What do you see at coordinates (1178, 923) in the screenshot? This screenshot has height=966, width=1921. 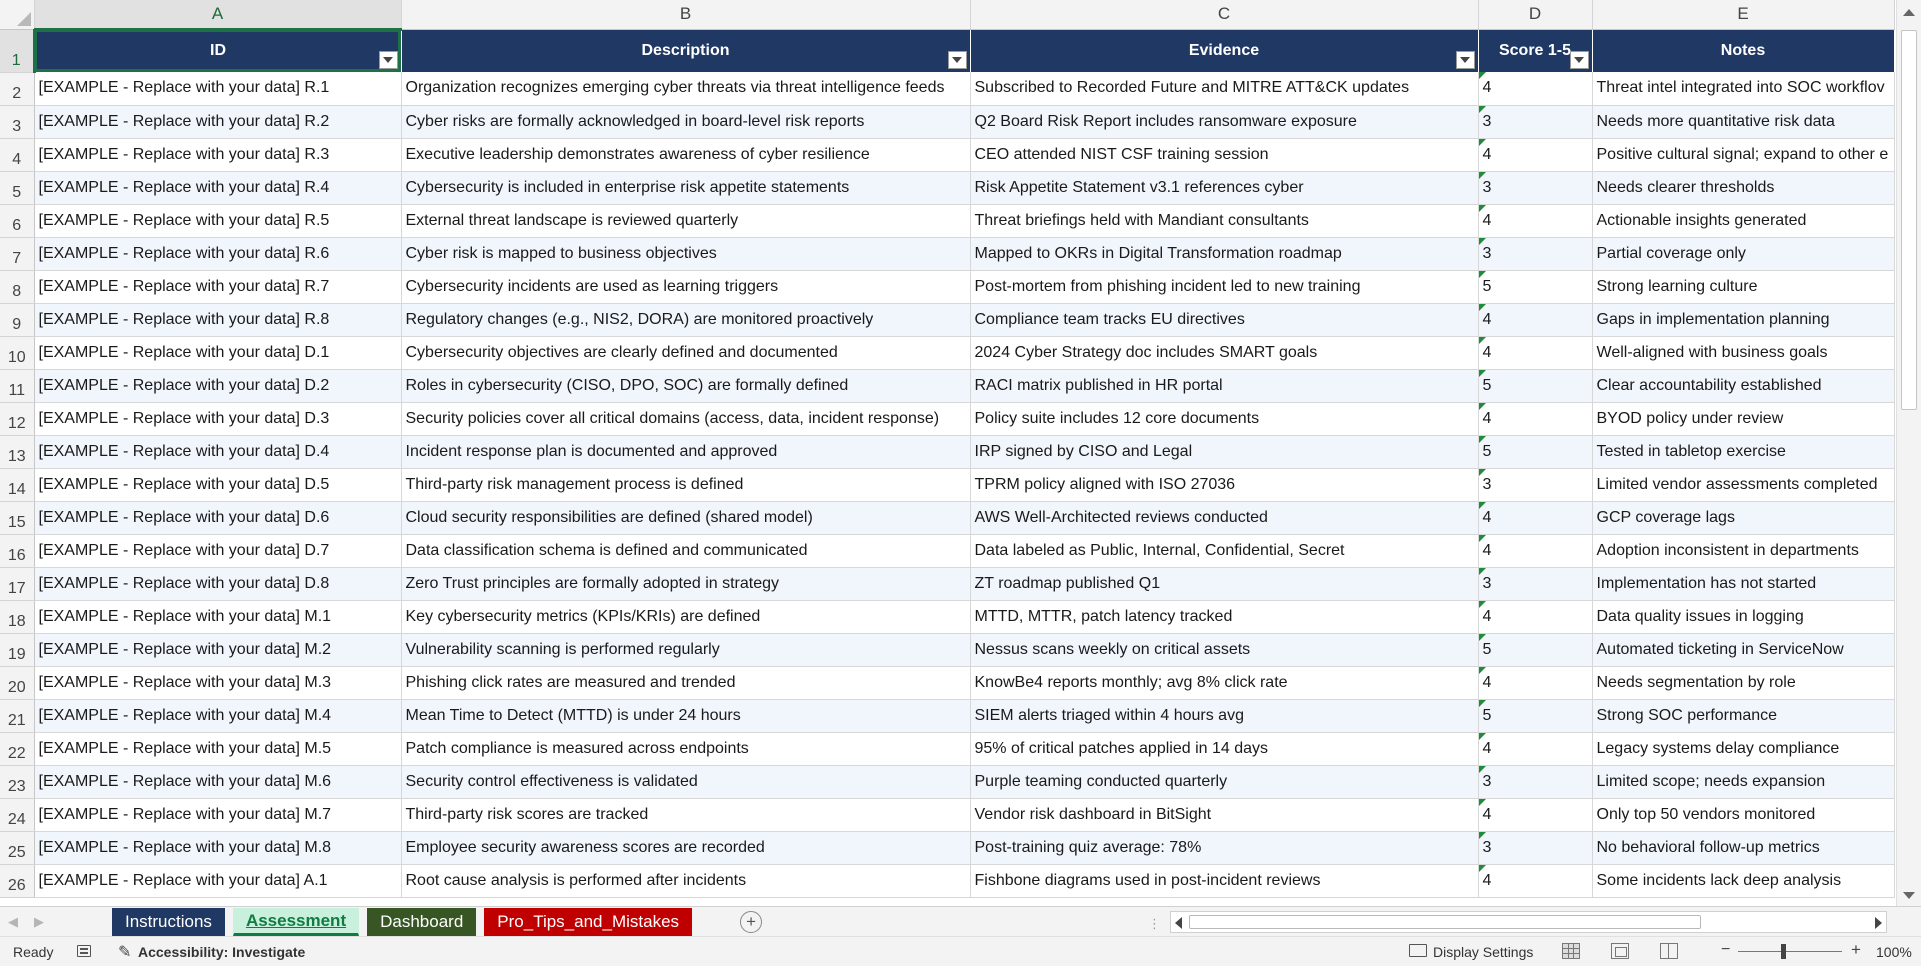 I see `scroll-left-icon` at bounding box center [1178, 923].